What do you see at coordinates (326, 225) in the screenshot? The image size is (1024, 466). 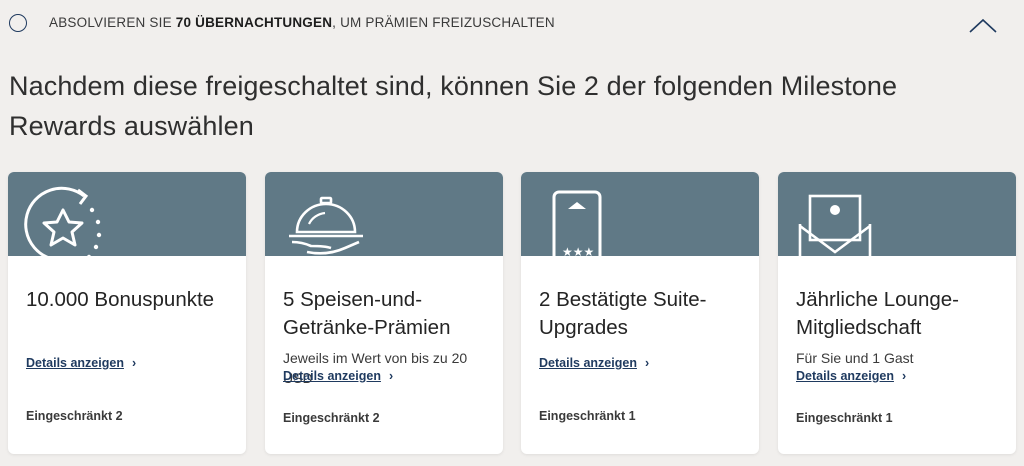 I see `food-cloche-icon` at bounding box center [326, 225].